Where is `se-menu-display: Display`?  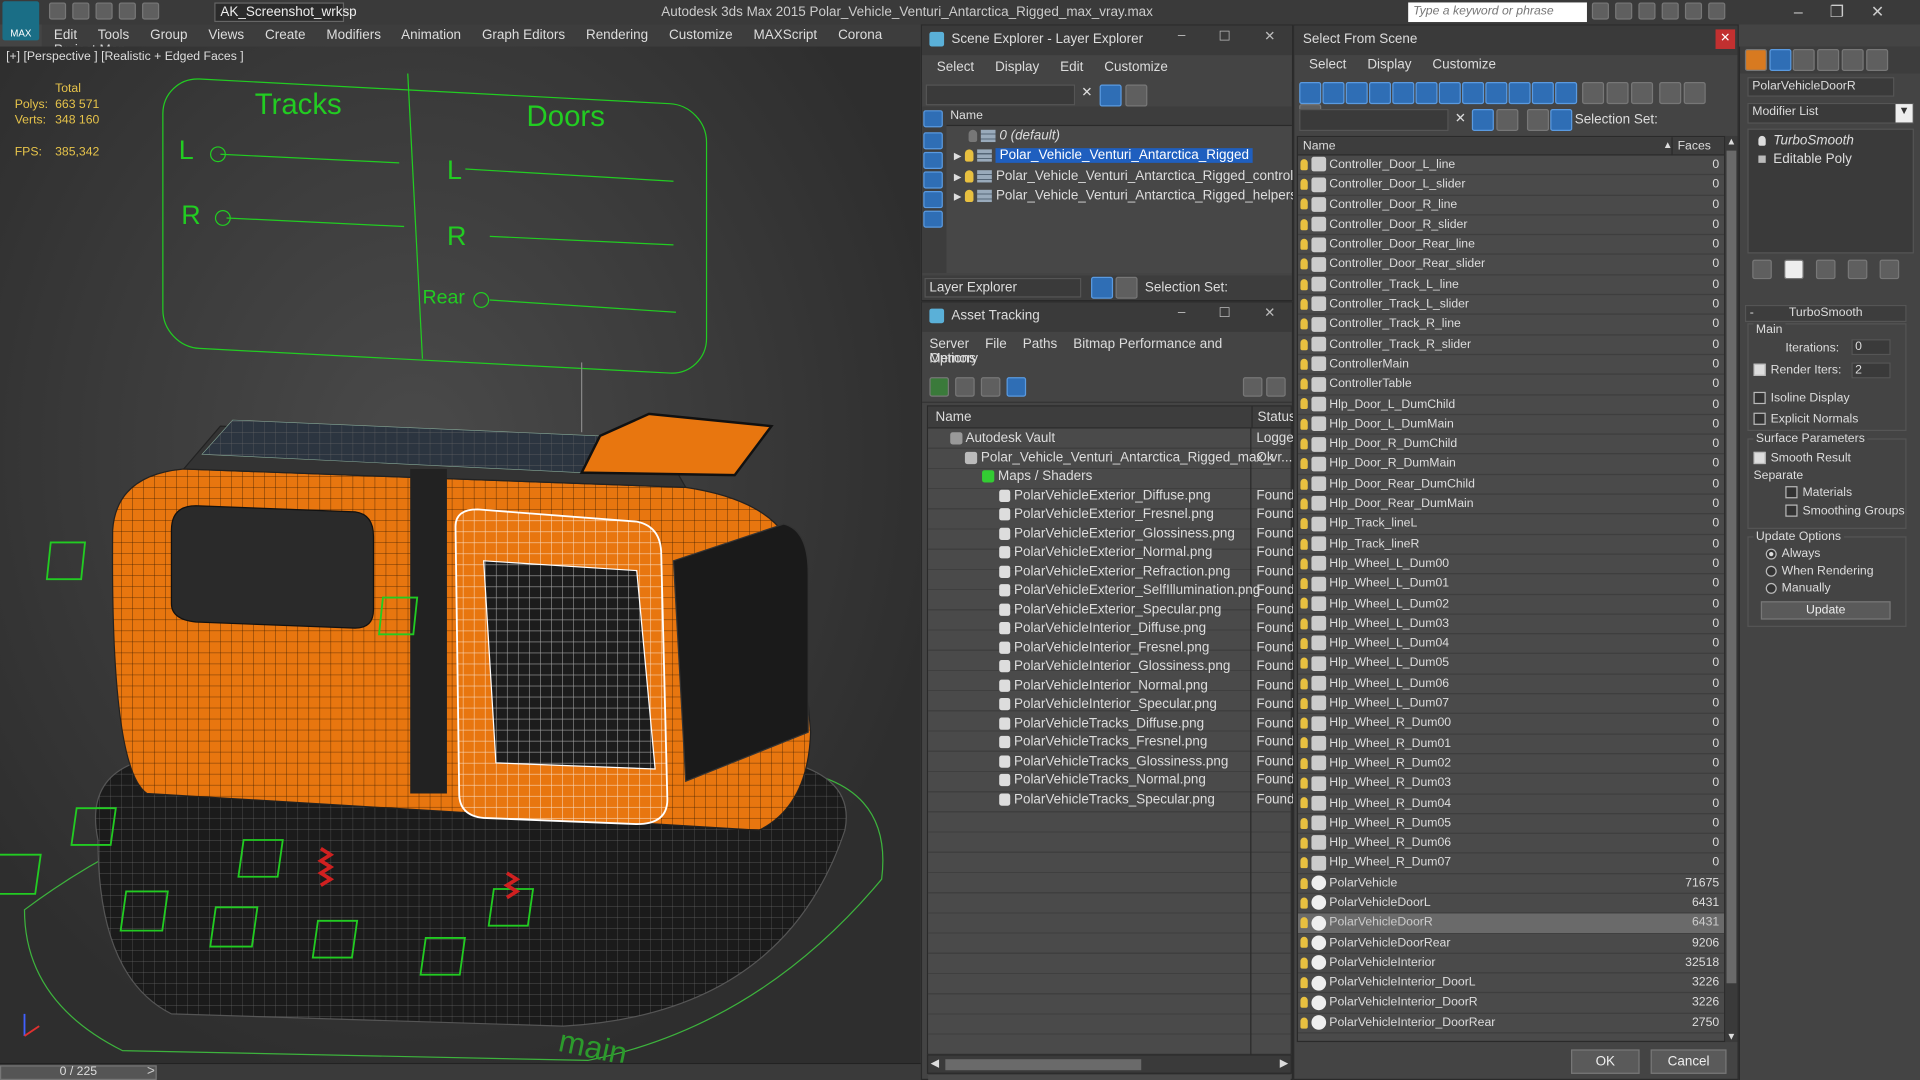
se-menu-display: Display is located at coordinates (1017, 67).